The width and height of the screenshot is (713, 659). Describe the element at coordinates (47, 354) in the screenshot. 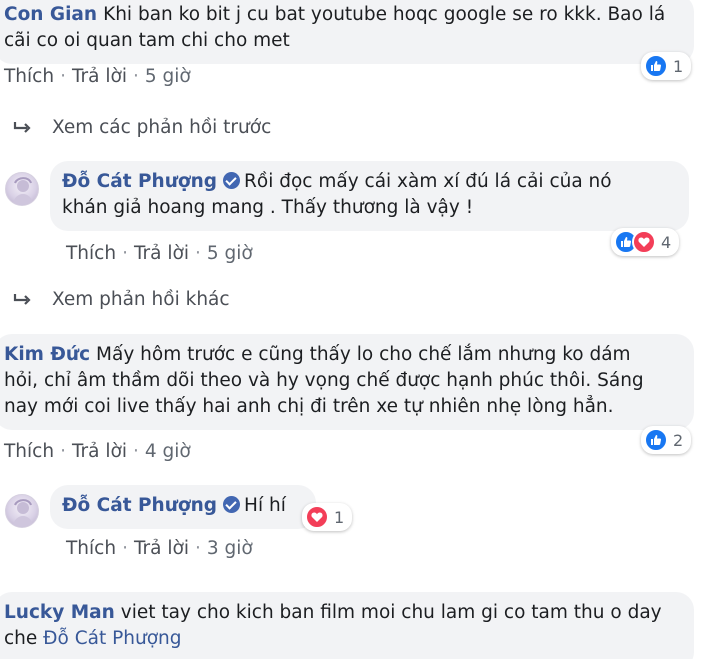

I see `comment-author: Kim Đức` at that location.